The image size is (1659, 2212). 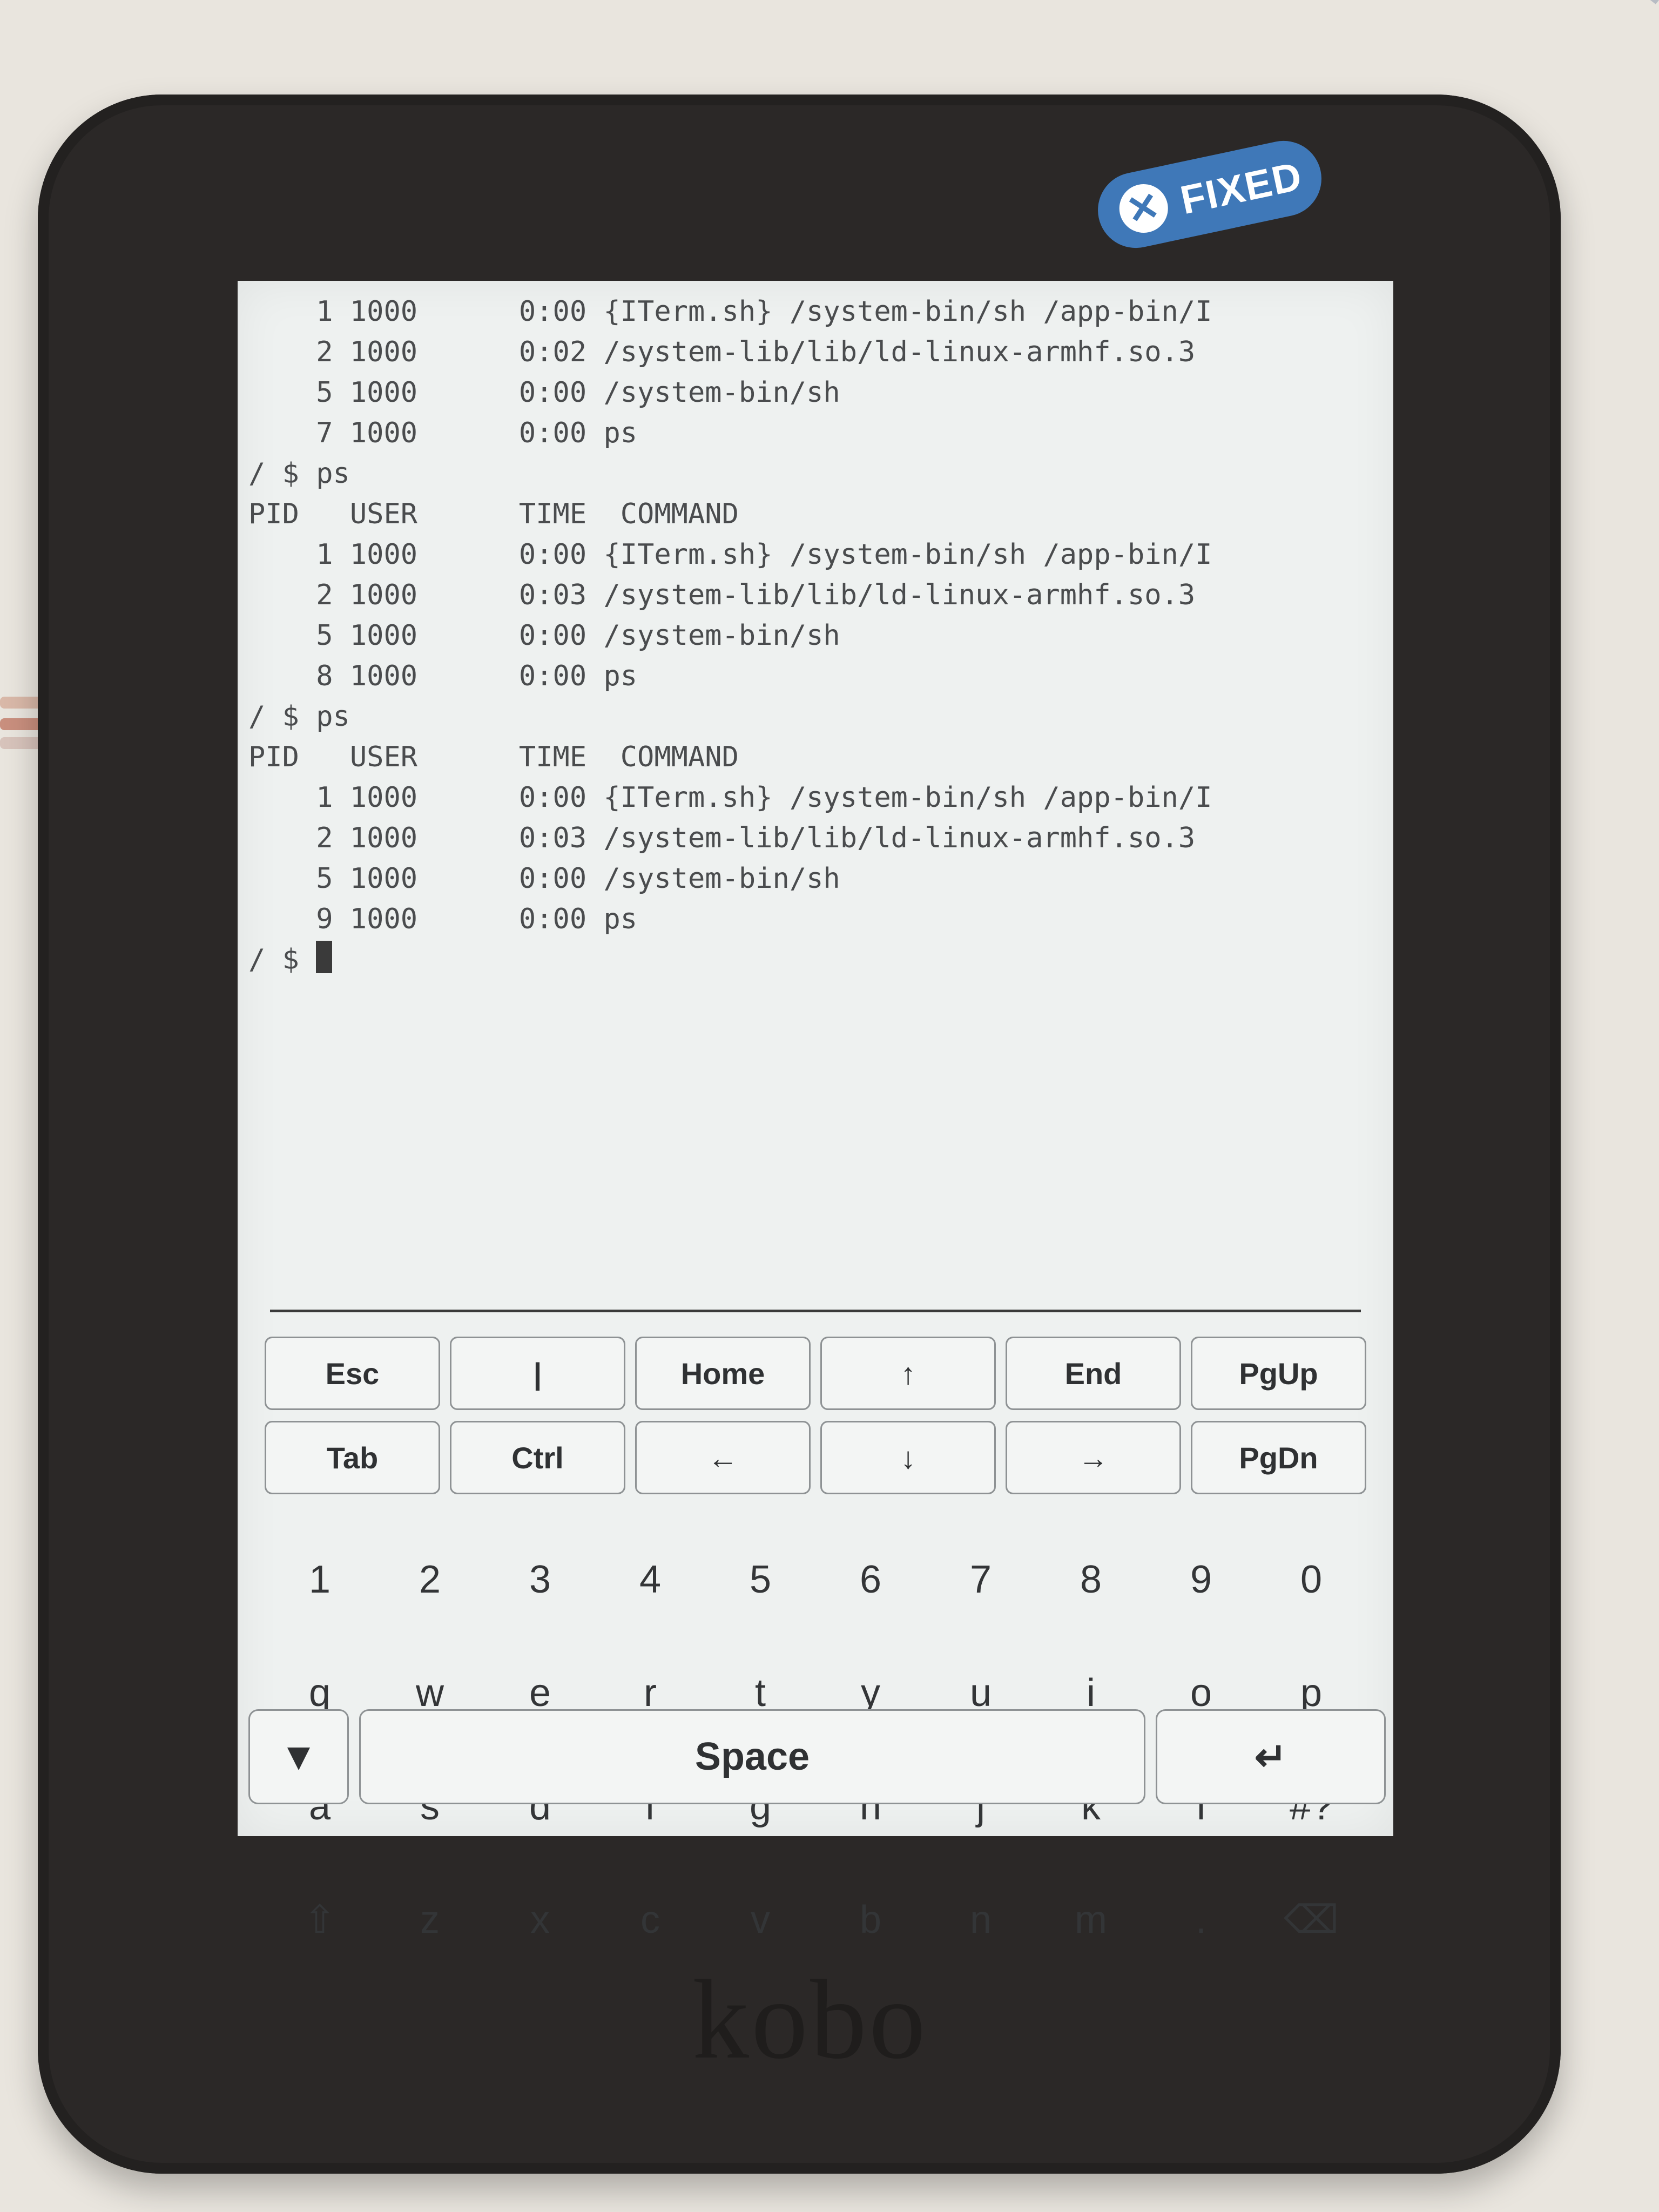 I want to click on key-x: x, so click(x=540, y=1919).